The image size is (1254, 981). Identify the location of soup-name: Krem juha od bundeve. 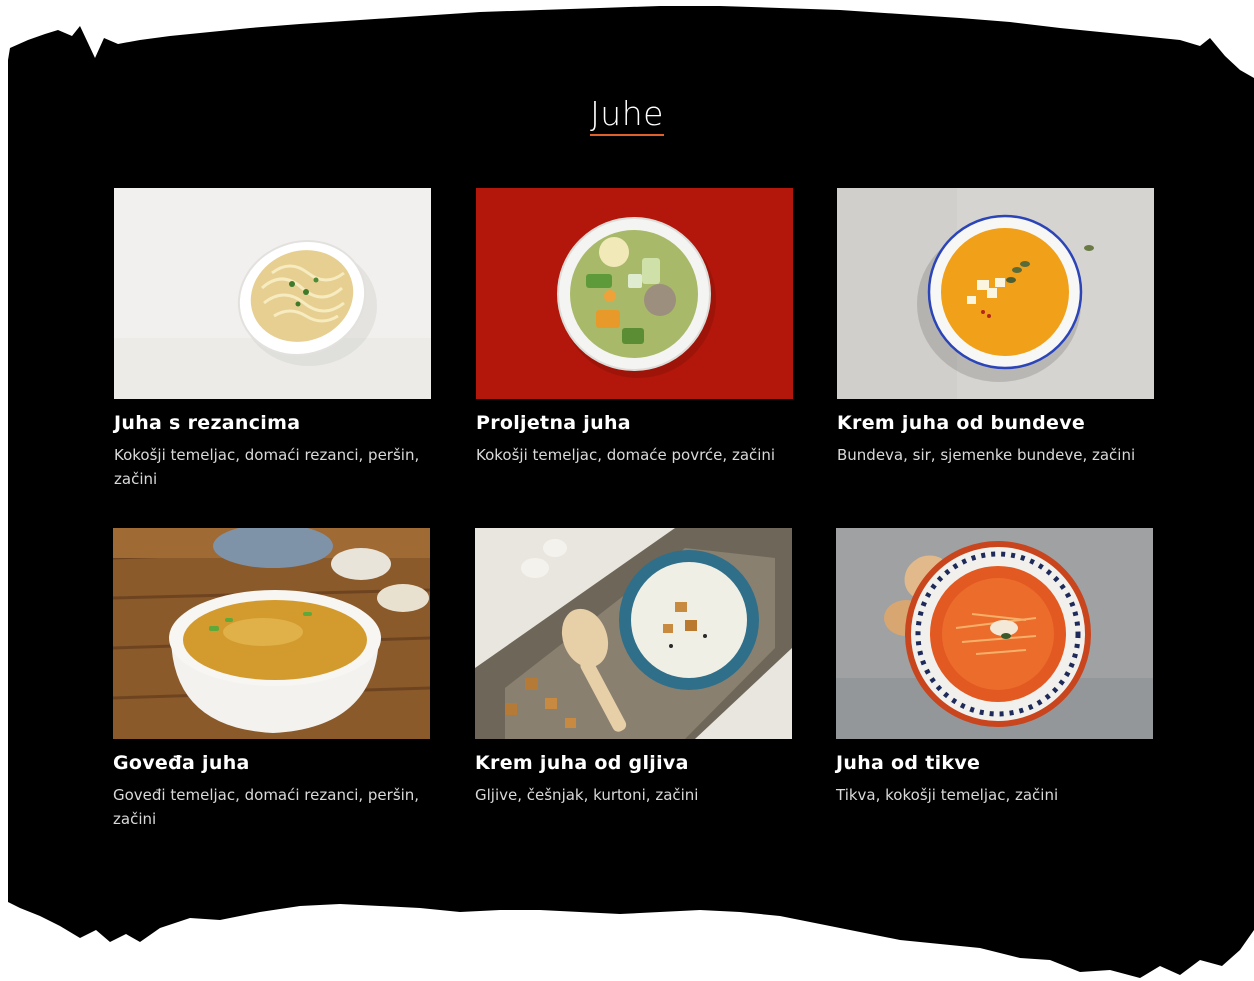
(995, 423).